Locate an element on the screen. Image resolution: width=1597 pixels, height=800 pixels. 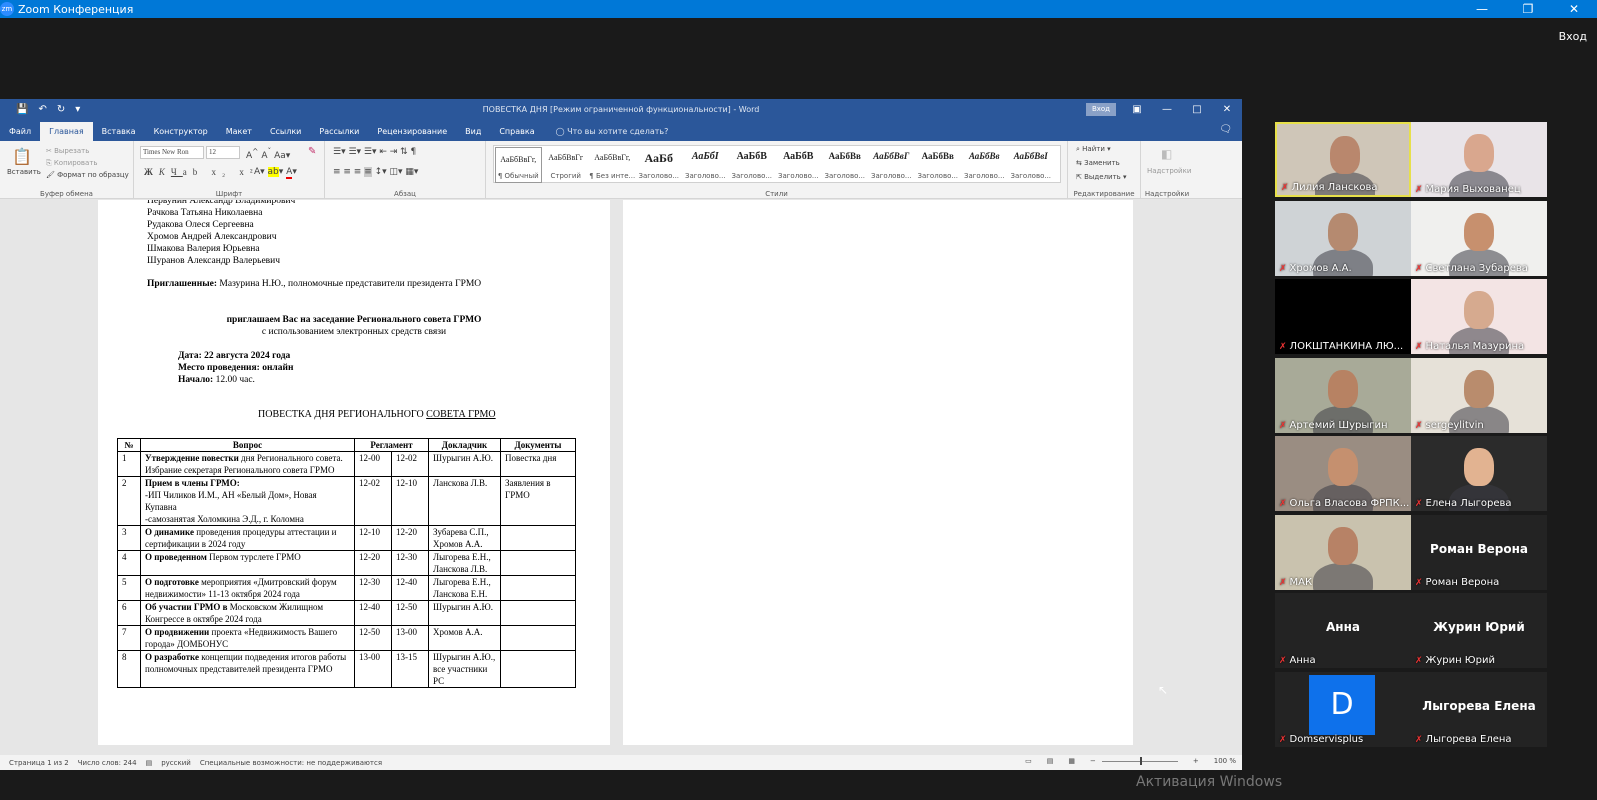
select-label: Выделить is located at coordinates (1102, 177).